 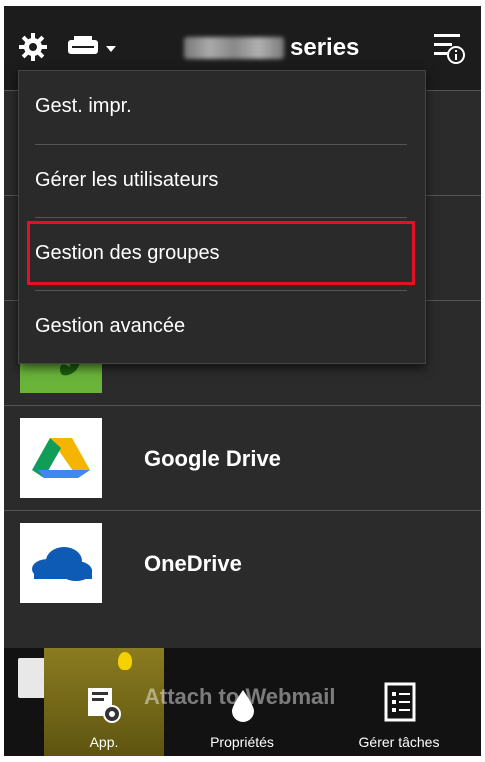 I want to click on menu-item-advanced-management: Gestion avancée, so click(x=222, y=327).